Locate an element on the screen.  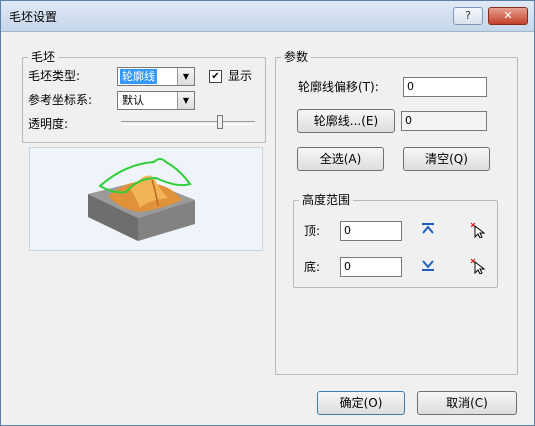
contour-value: 0 is located at coordinates (444, 121).